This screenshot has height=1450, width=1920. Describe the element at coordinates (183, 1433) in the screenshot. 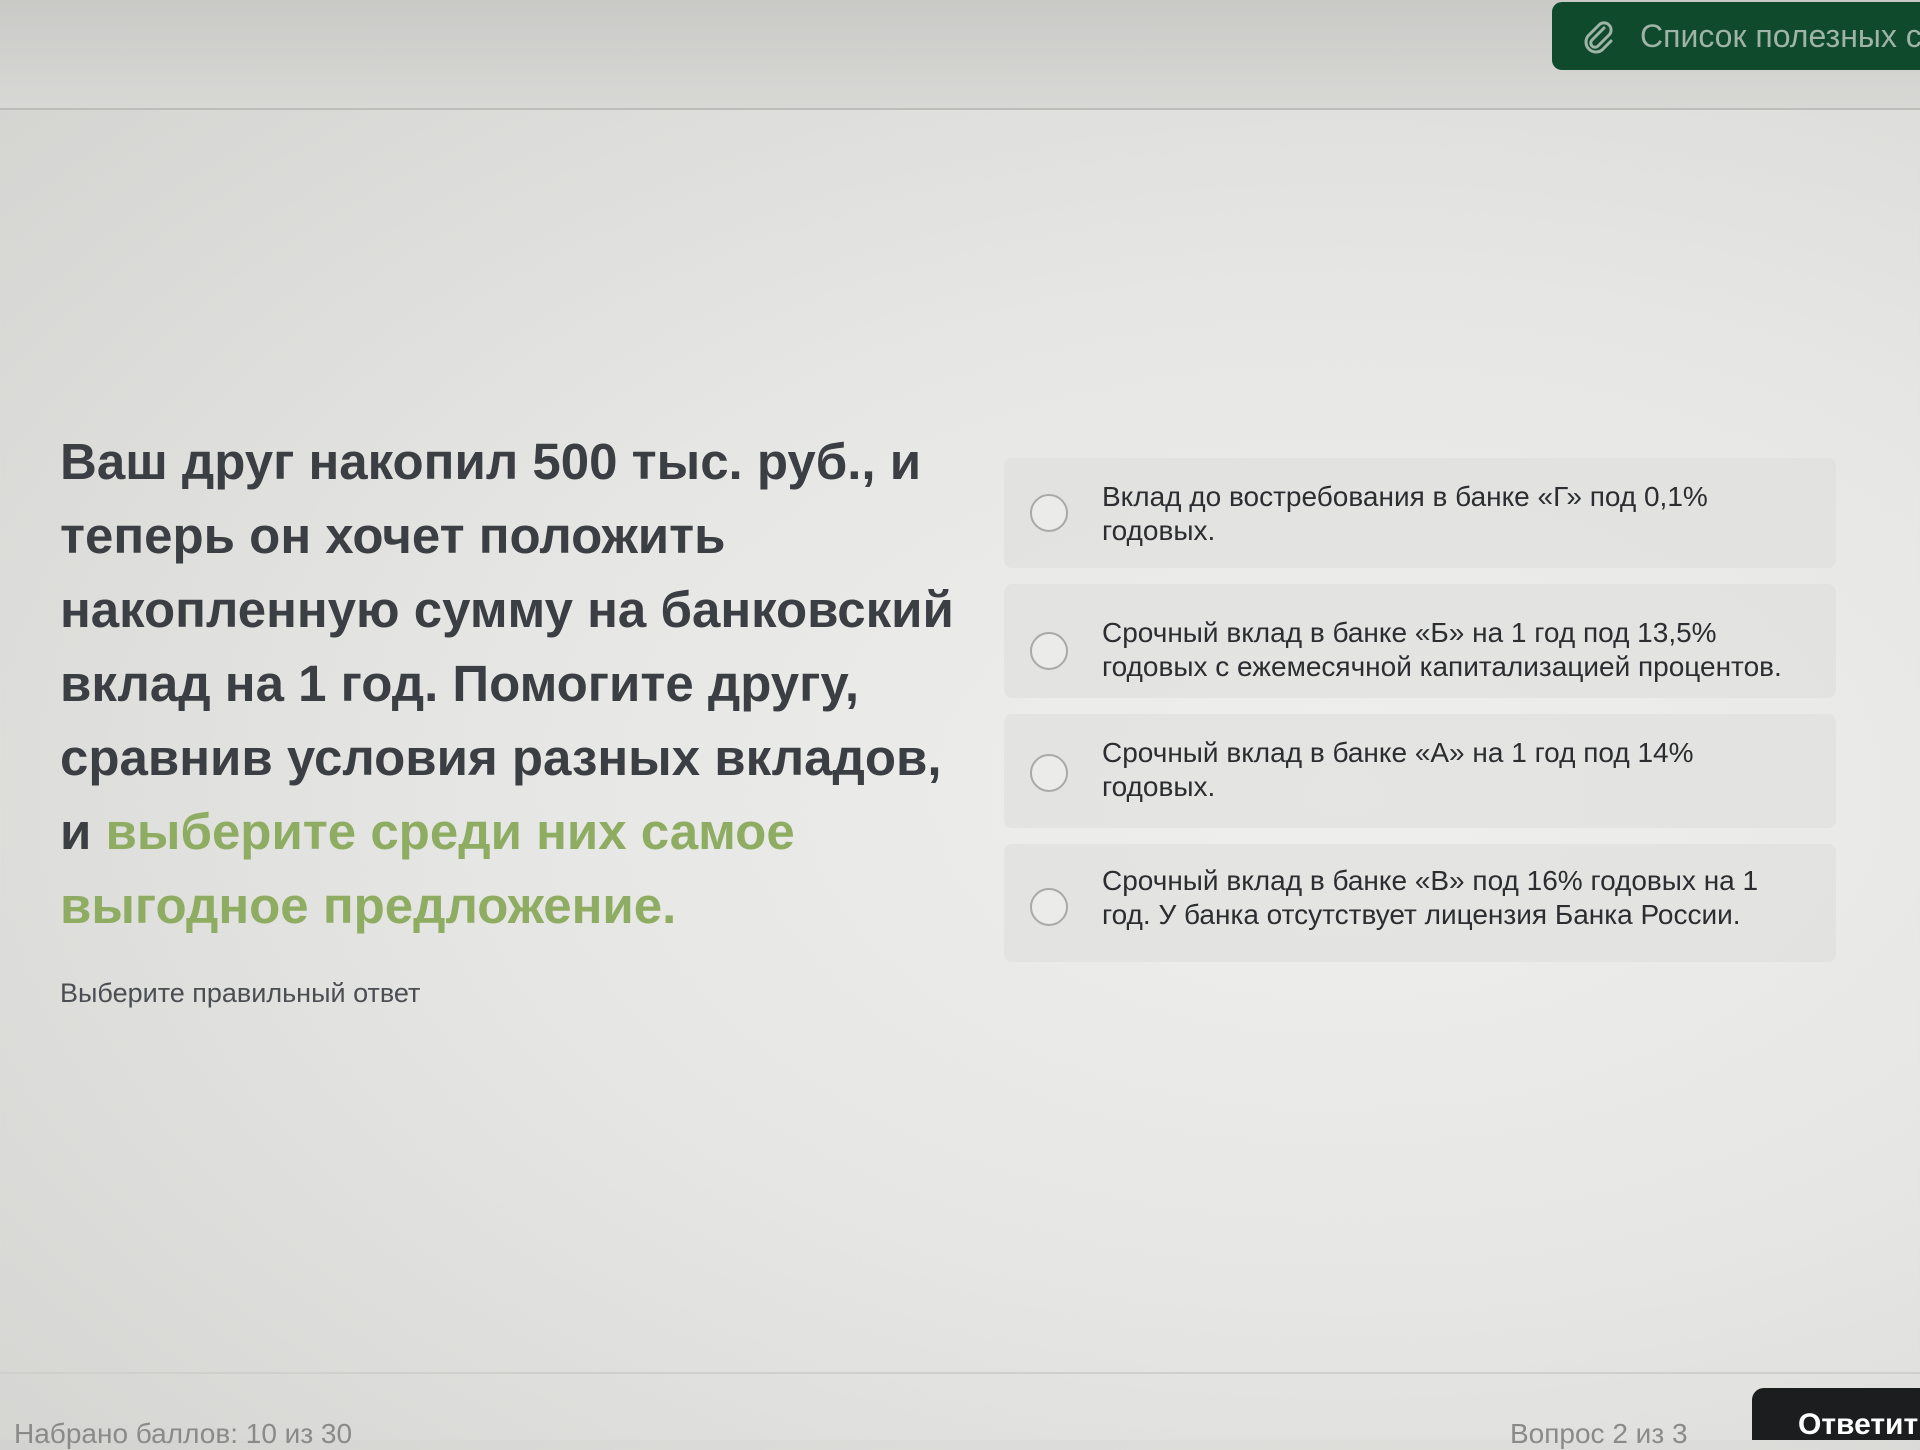

I see `score-text: Набрано баллов: 10 из 30` at that location.